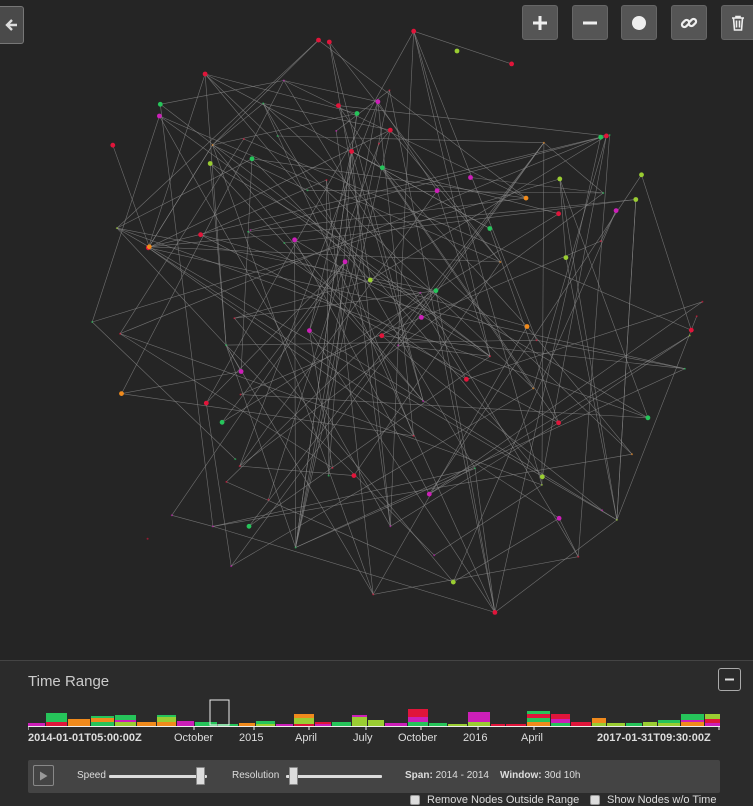 The image size is (753, 806). Describe the element at coordinates (494, 800) in the screenshot. I see `remove-nodes-option: Remove Nodes Outside Range` at that location.